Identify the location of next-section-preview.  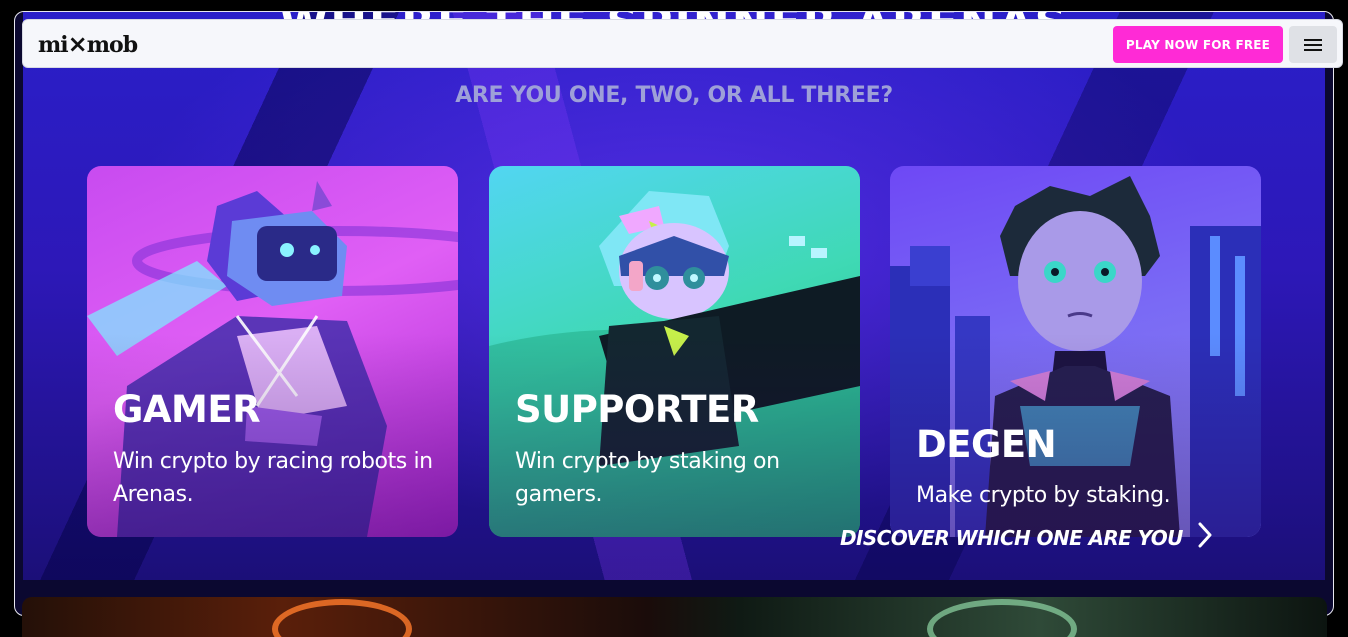
(674, 617).